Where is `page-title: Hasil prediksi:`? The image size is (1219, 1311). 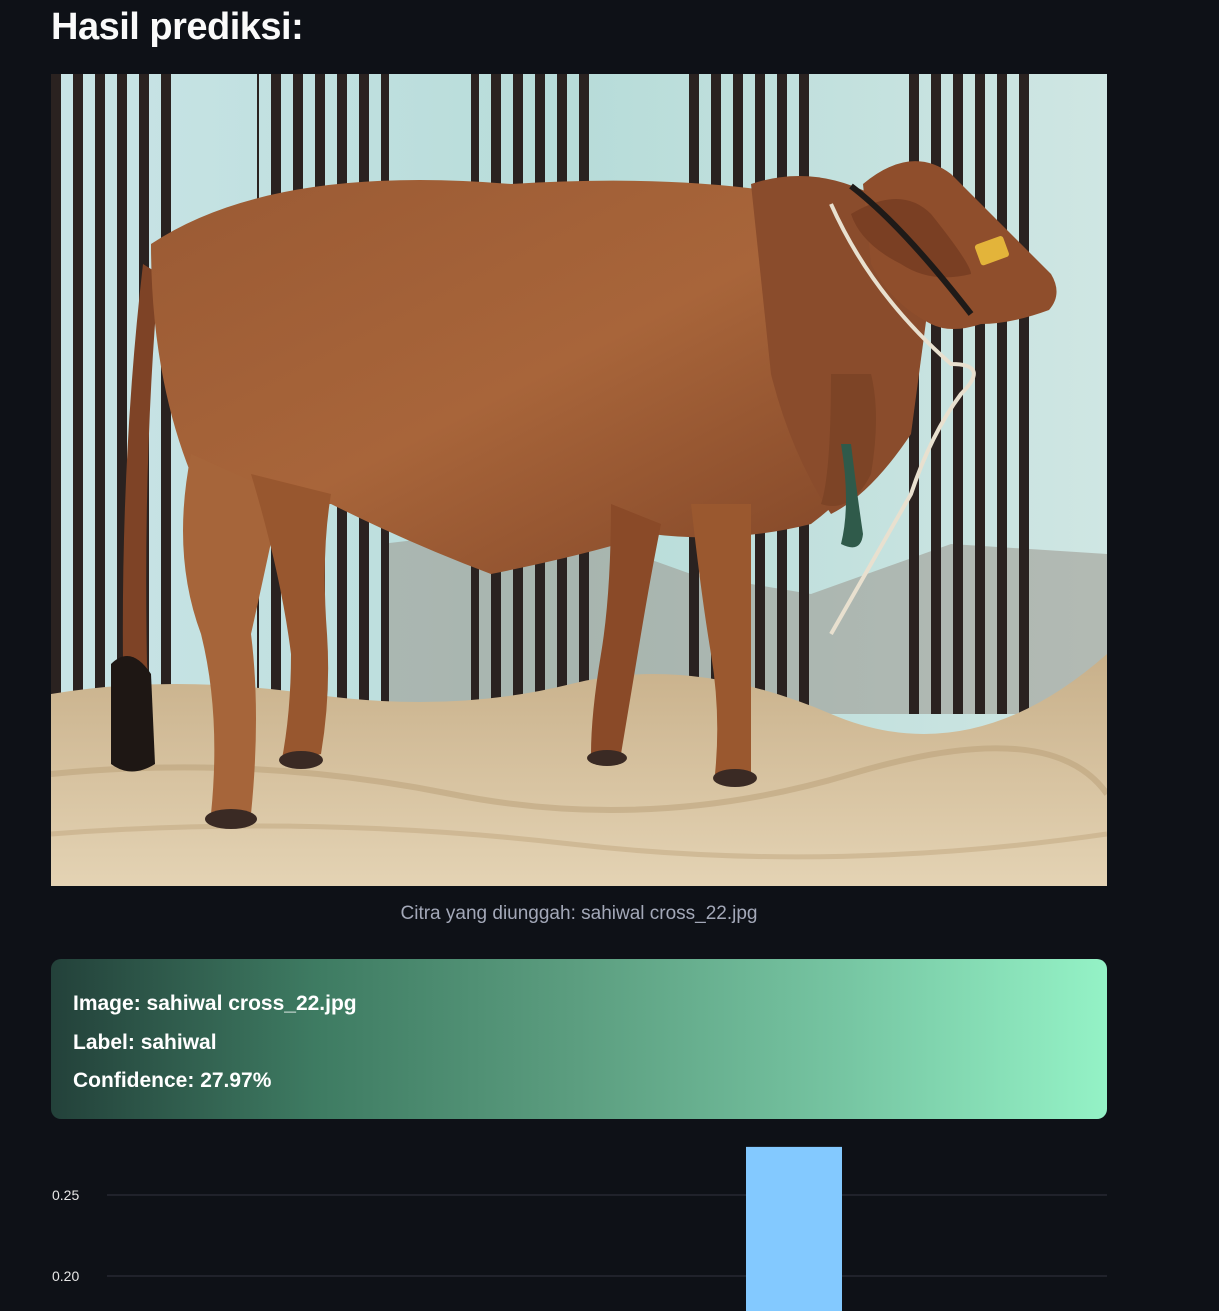 page-title: Hasil prediksi: is located at coordinates (177, 27).